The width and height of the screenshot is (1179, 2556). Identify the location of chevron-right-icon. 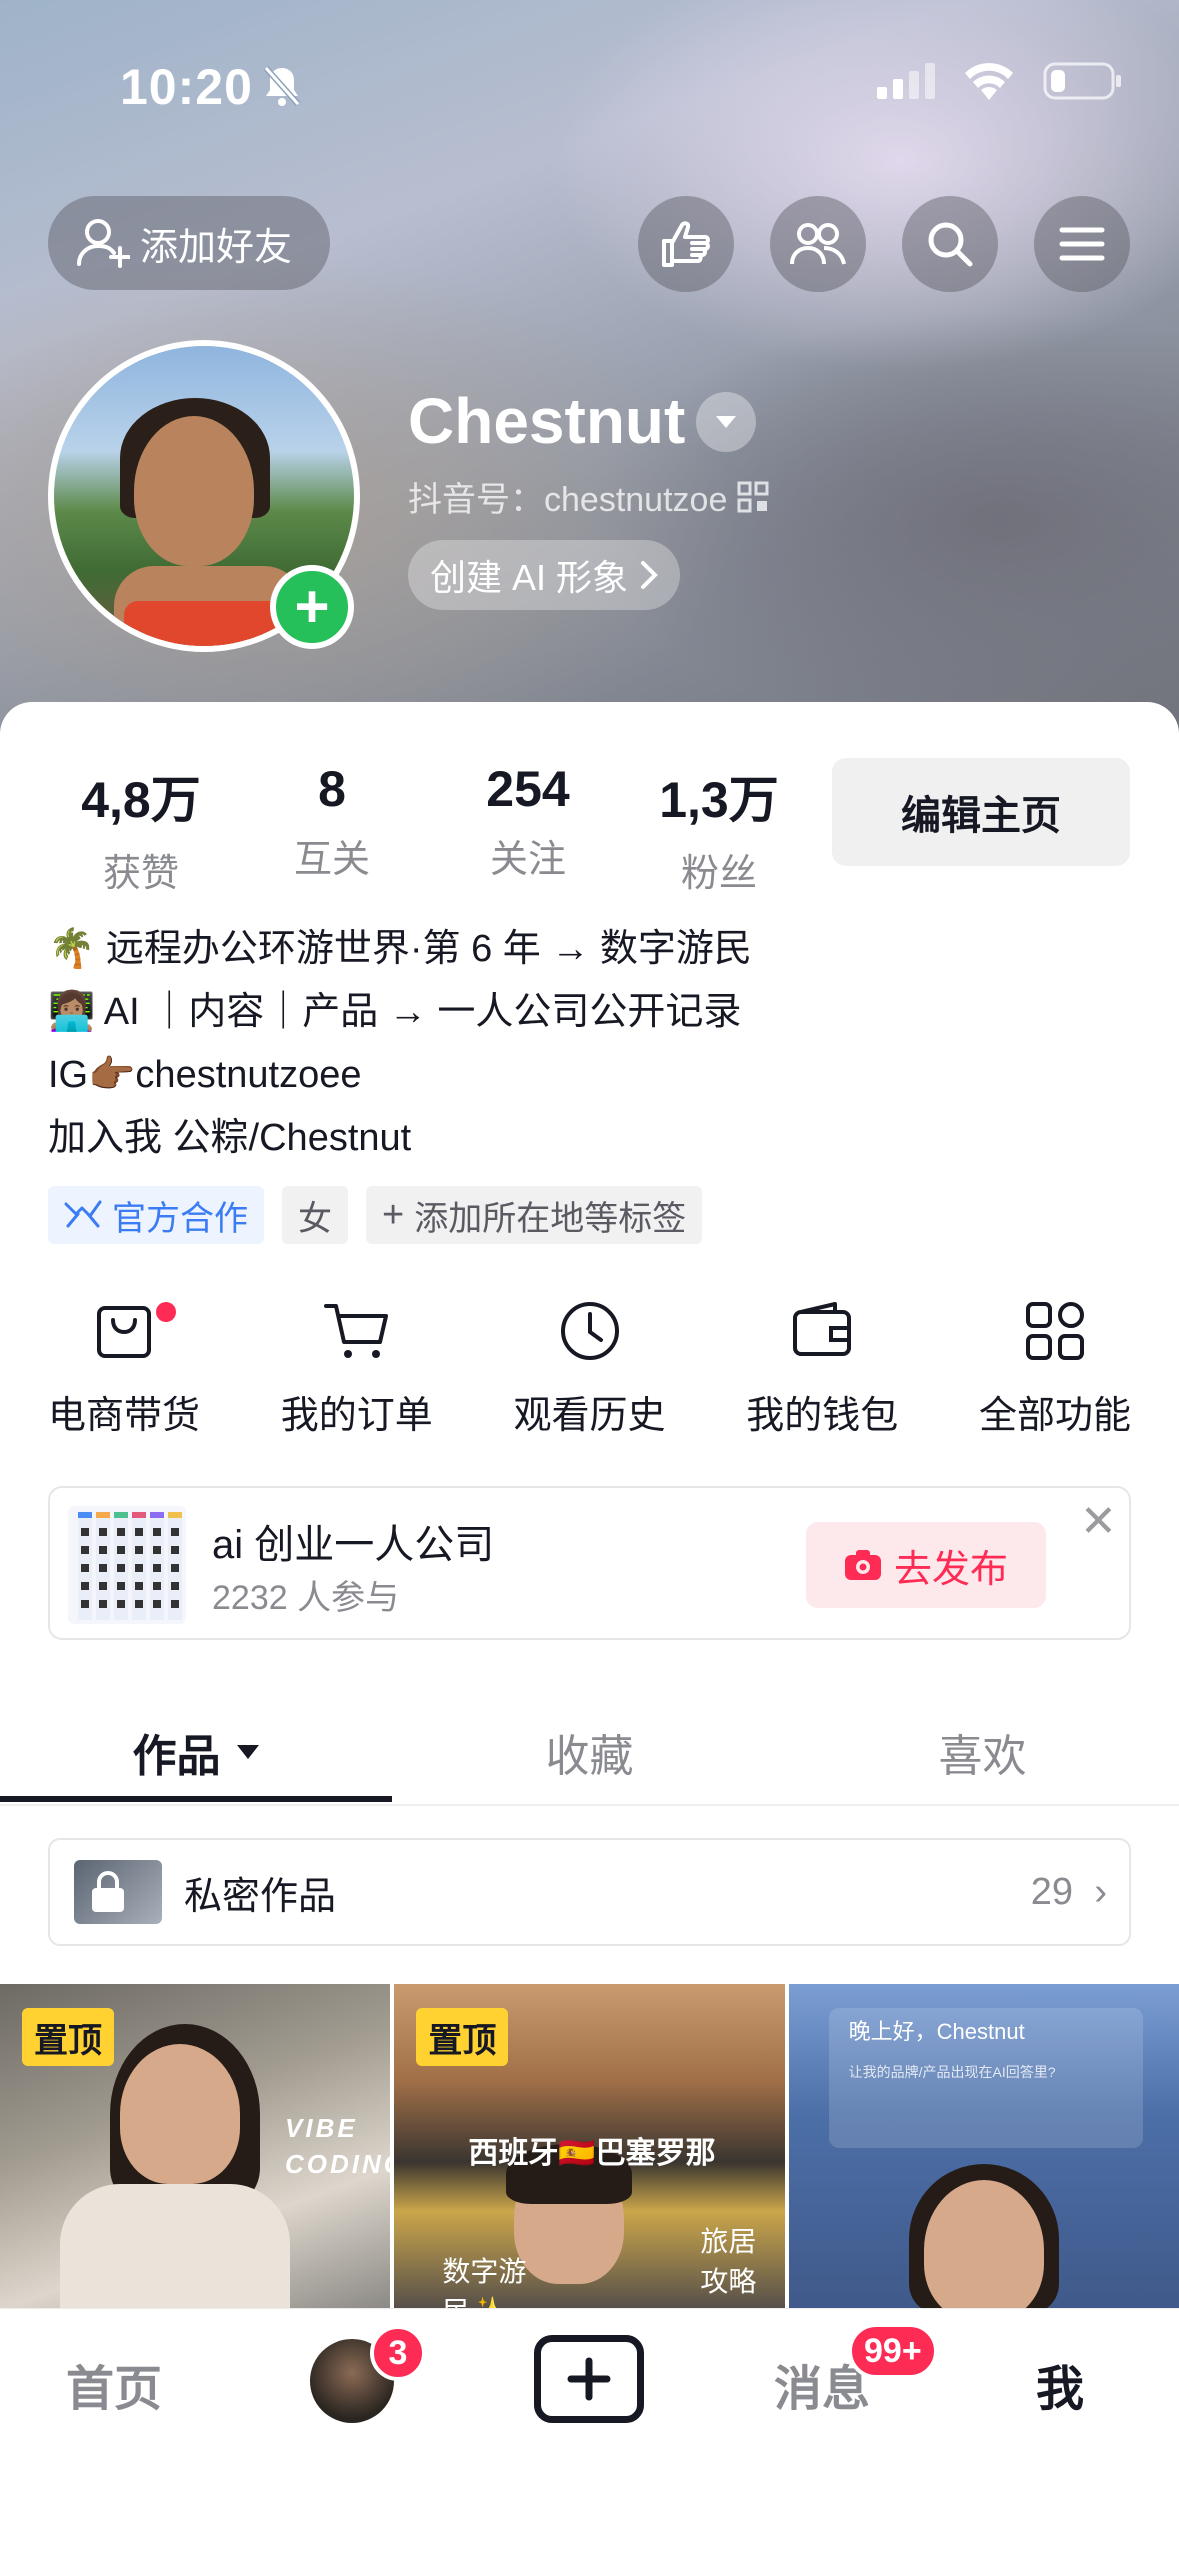
(649, 575).